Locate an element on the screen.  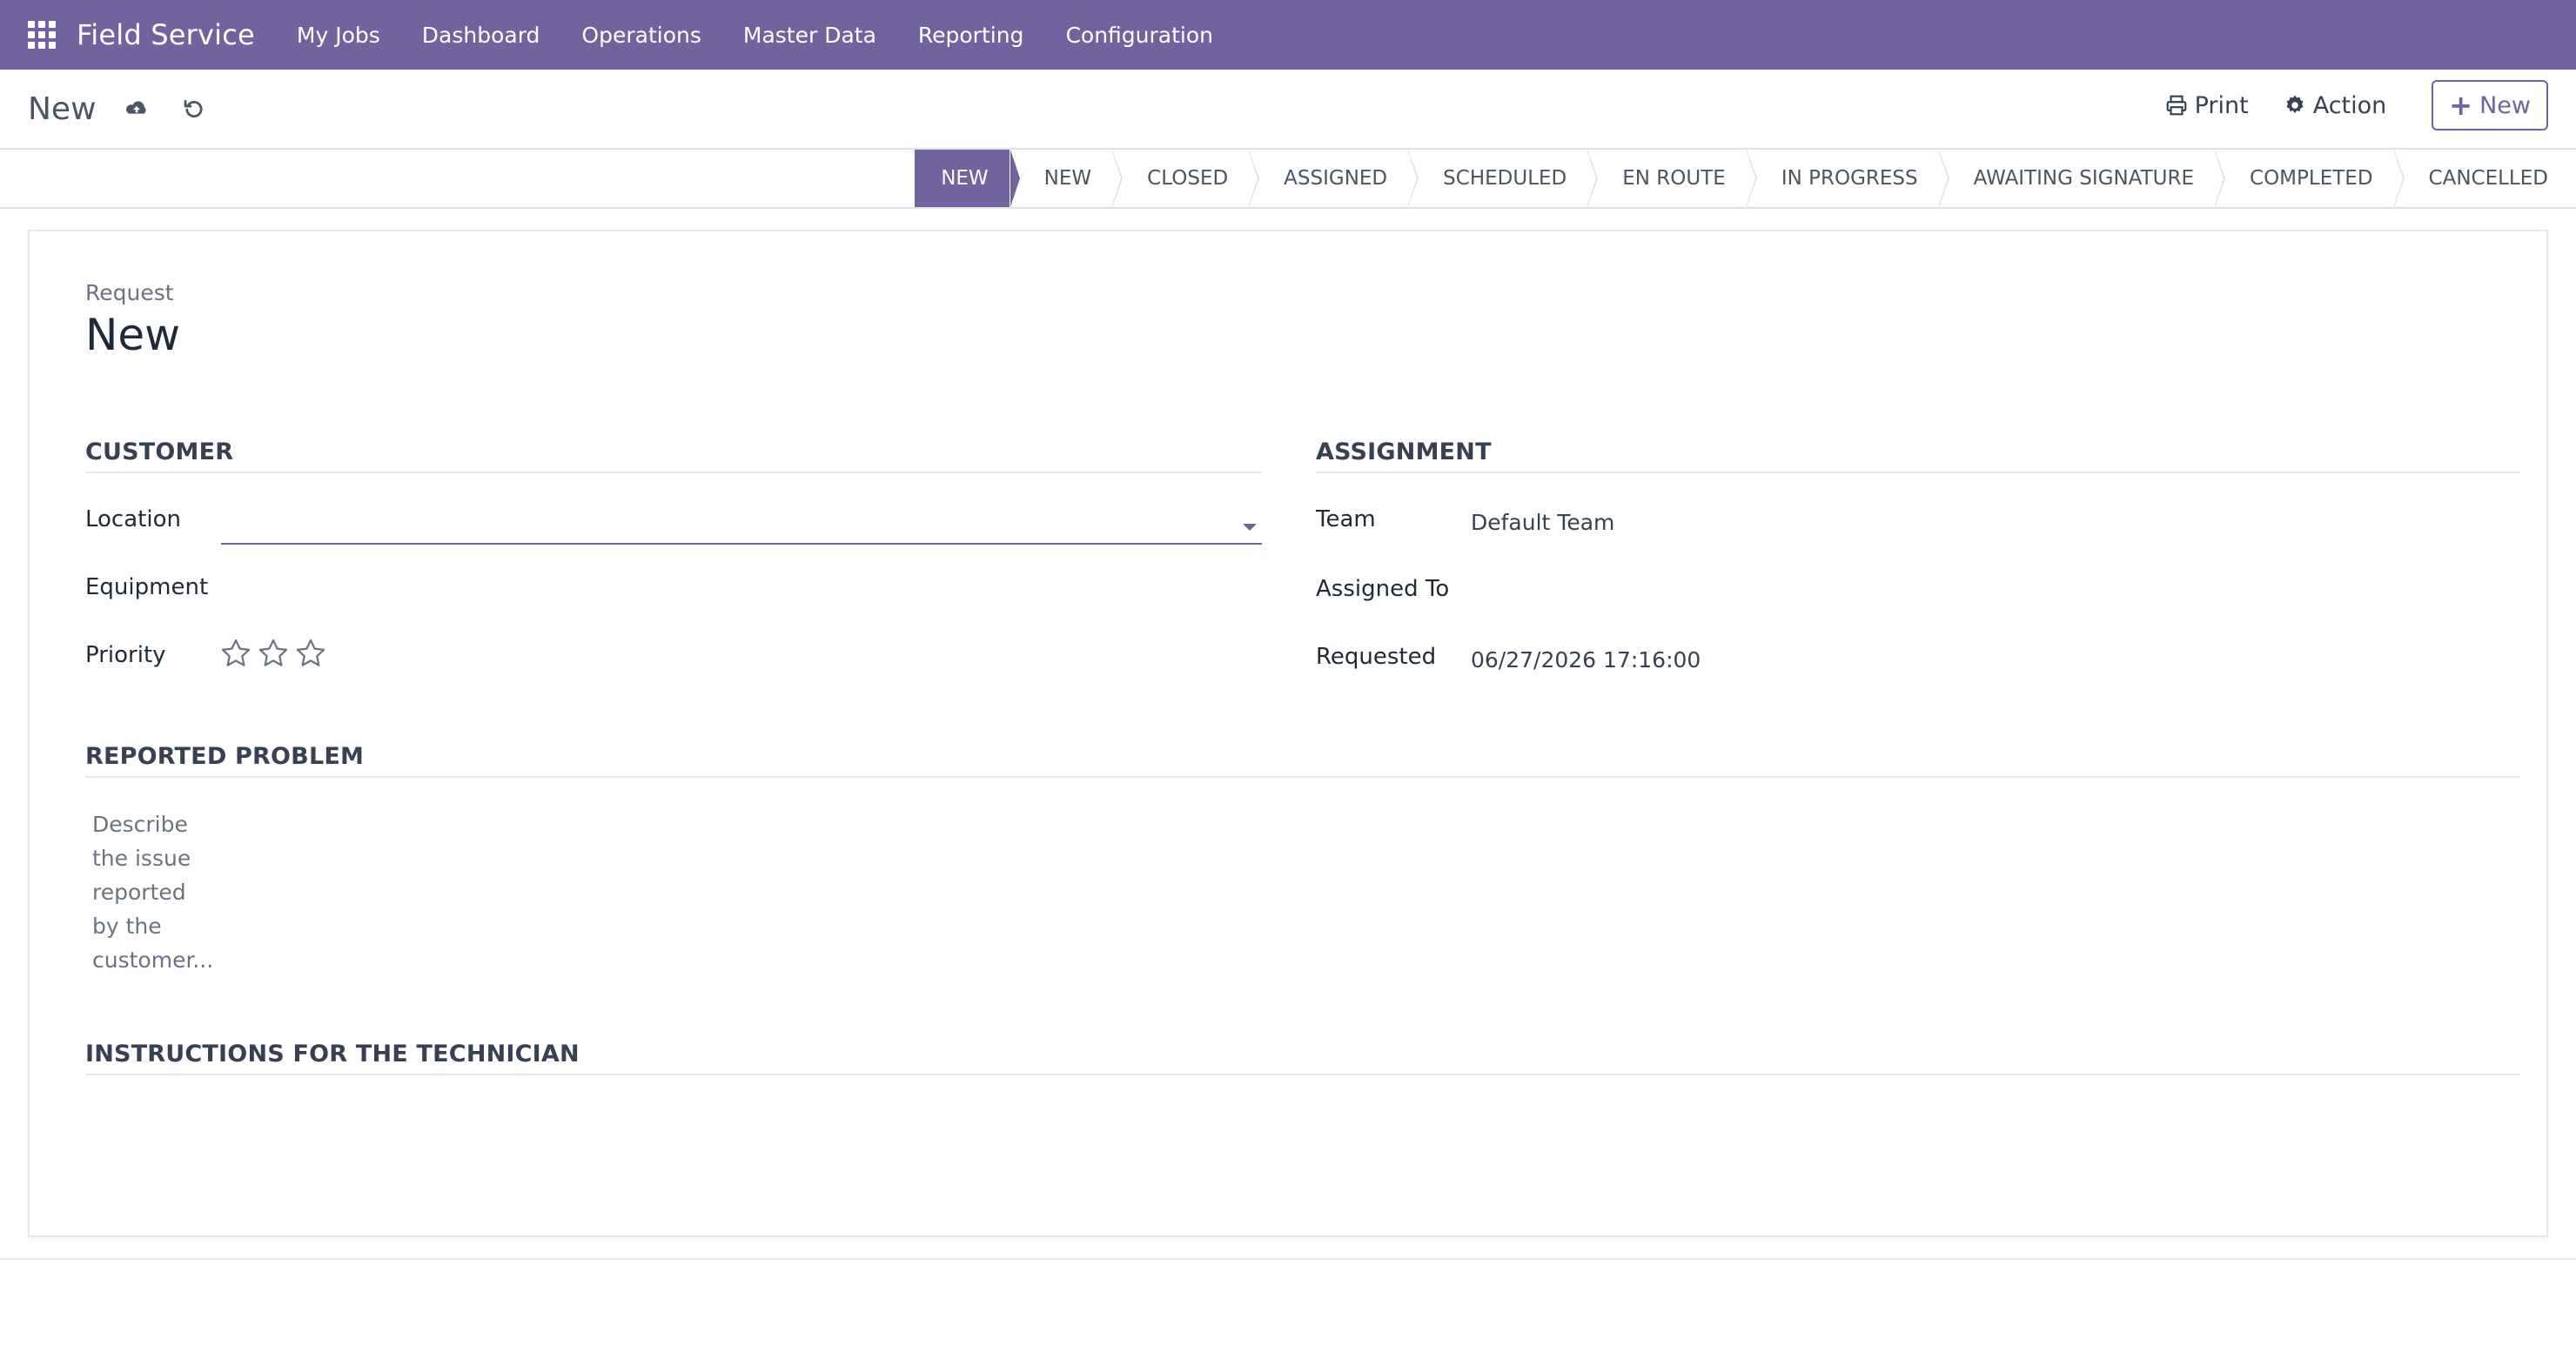
assigned-to-label: Assigned To is located at coordinates (1383, 589).